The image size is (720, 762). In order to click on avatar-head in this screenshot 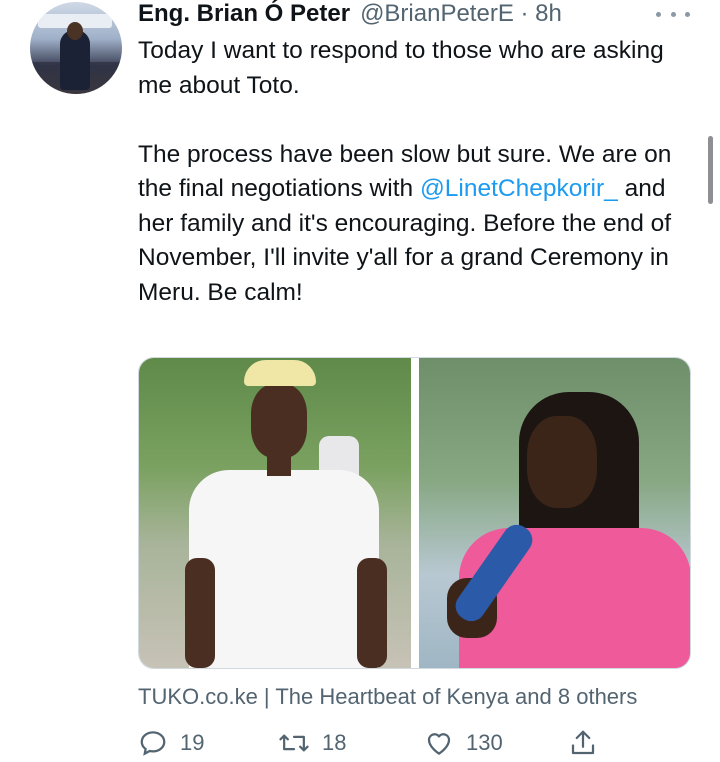, I will do `click(75, 31)`.